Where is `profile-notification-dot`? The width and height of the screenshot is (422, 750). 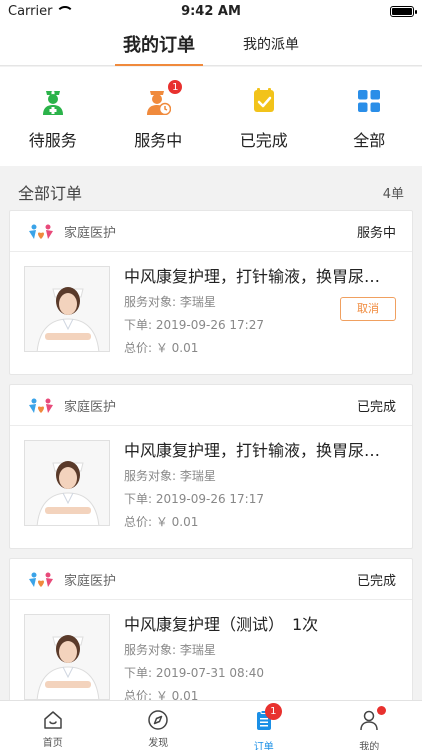 profile-notification-dot is located at coordinates (382, 710).